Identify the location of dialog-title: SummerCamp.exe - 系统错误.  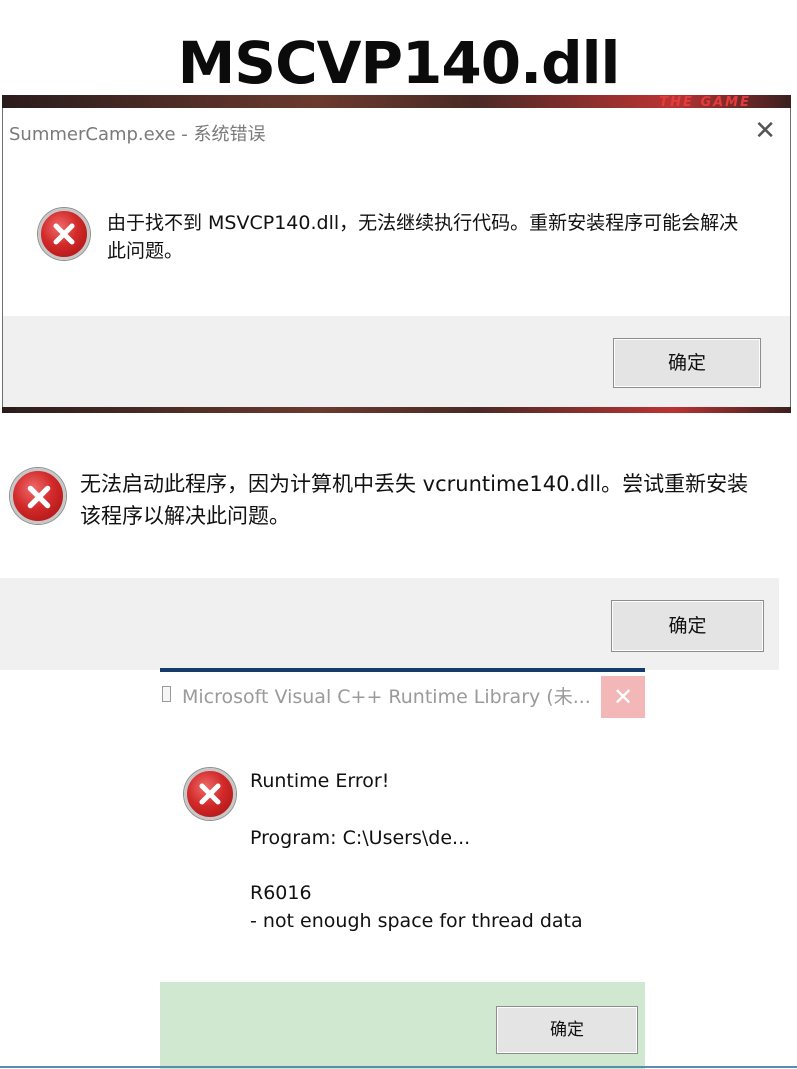
(137, 134).